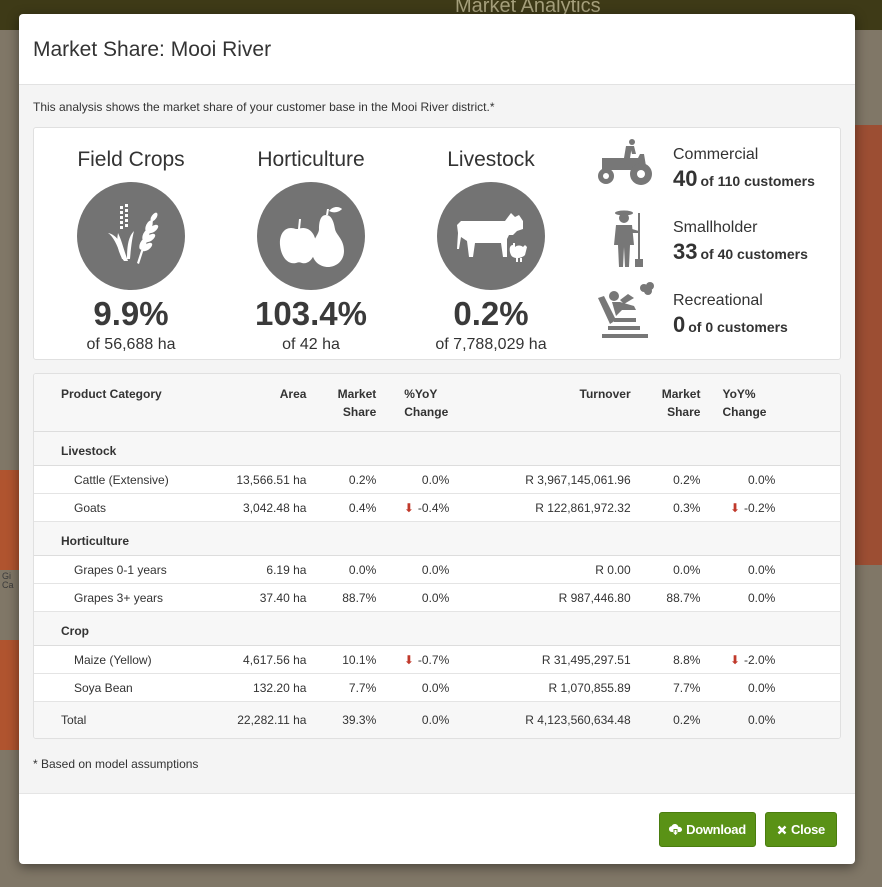 The width and height of the screenshot is (882, 887). Describe the element at coordinates (548, 597) in the screenshot. I see `row-turnover: R 987,446.80` at that location.